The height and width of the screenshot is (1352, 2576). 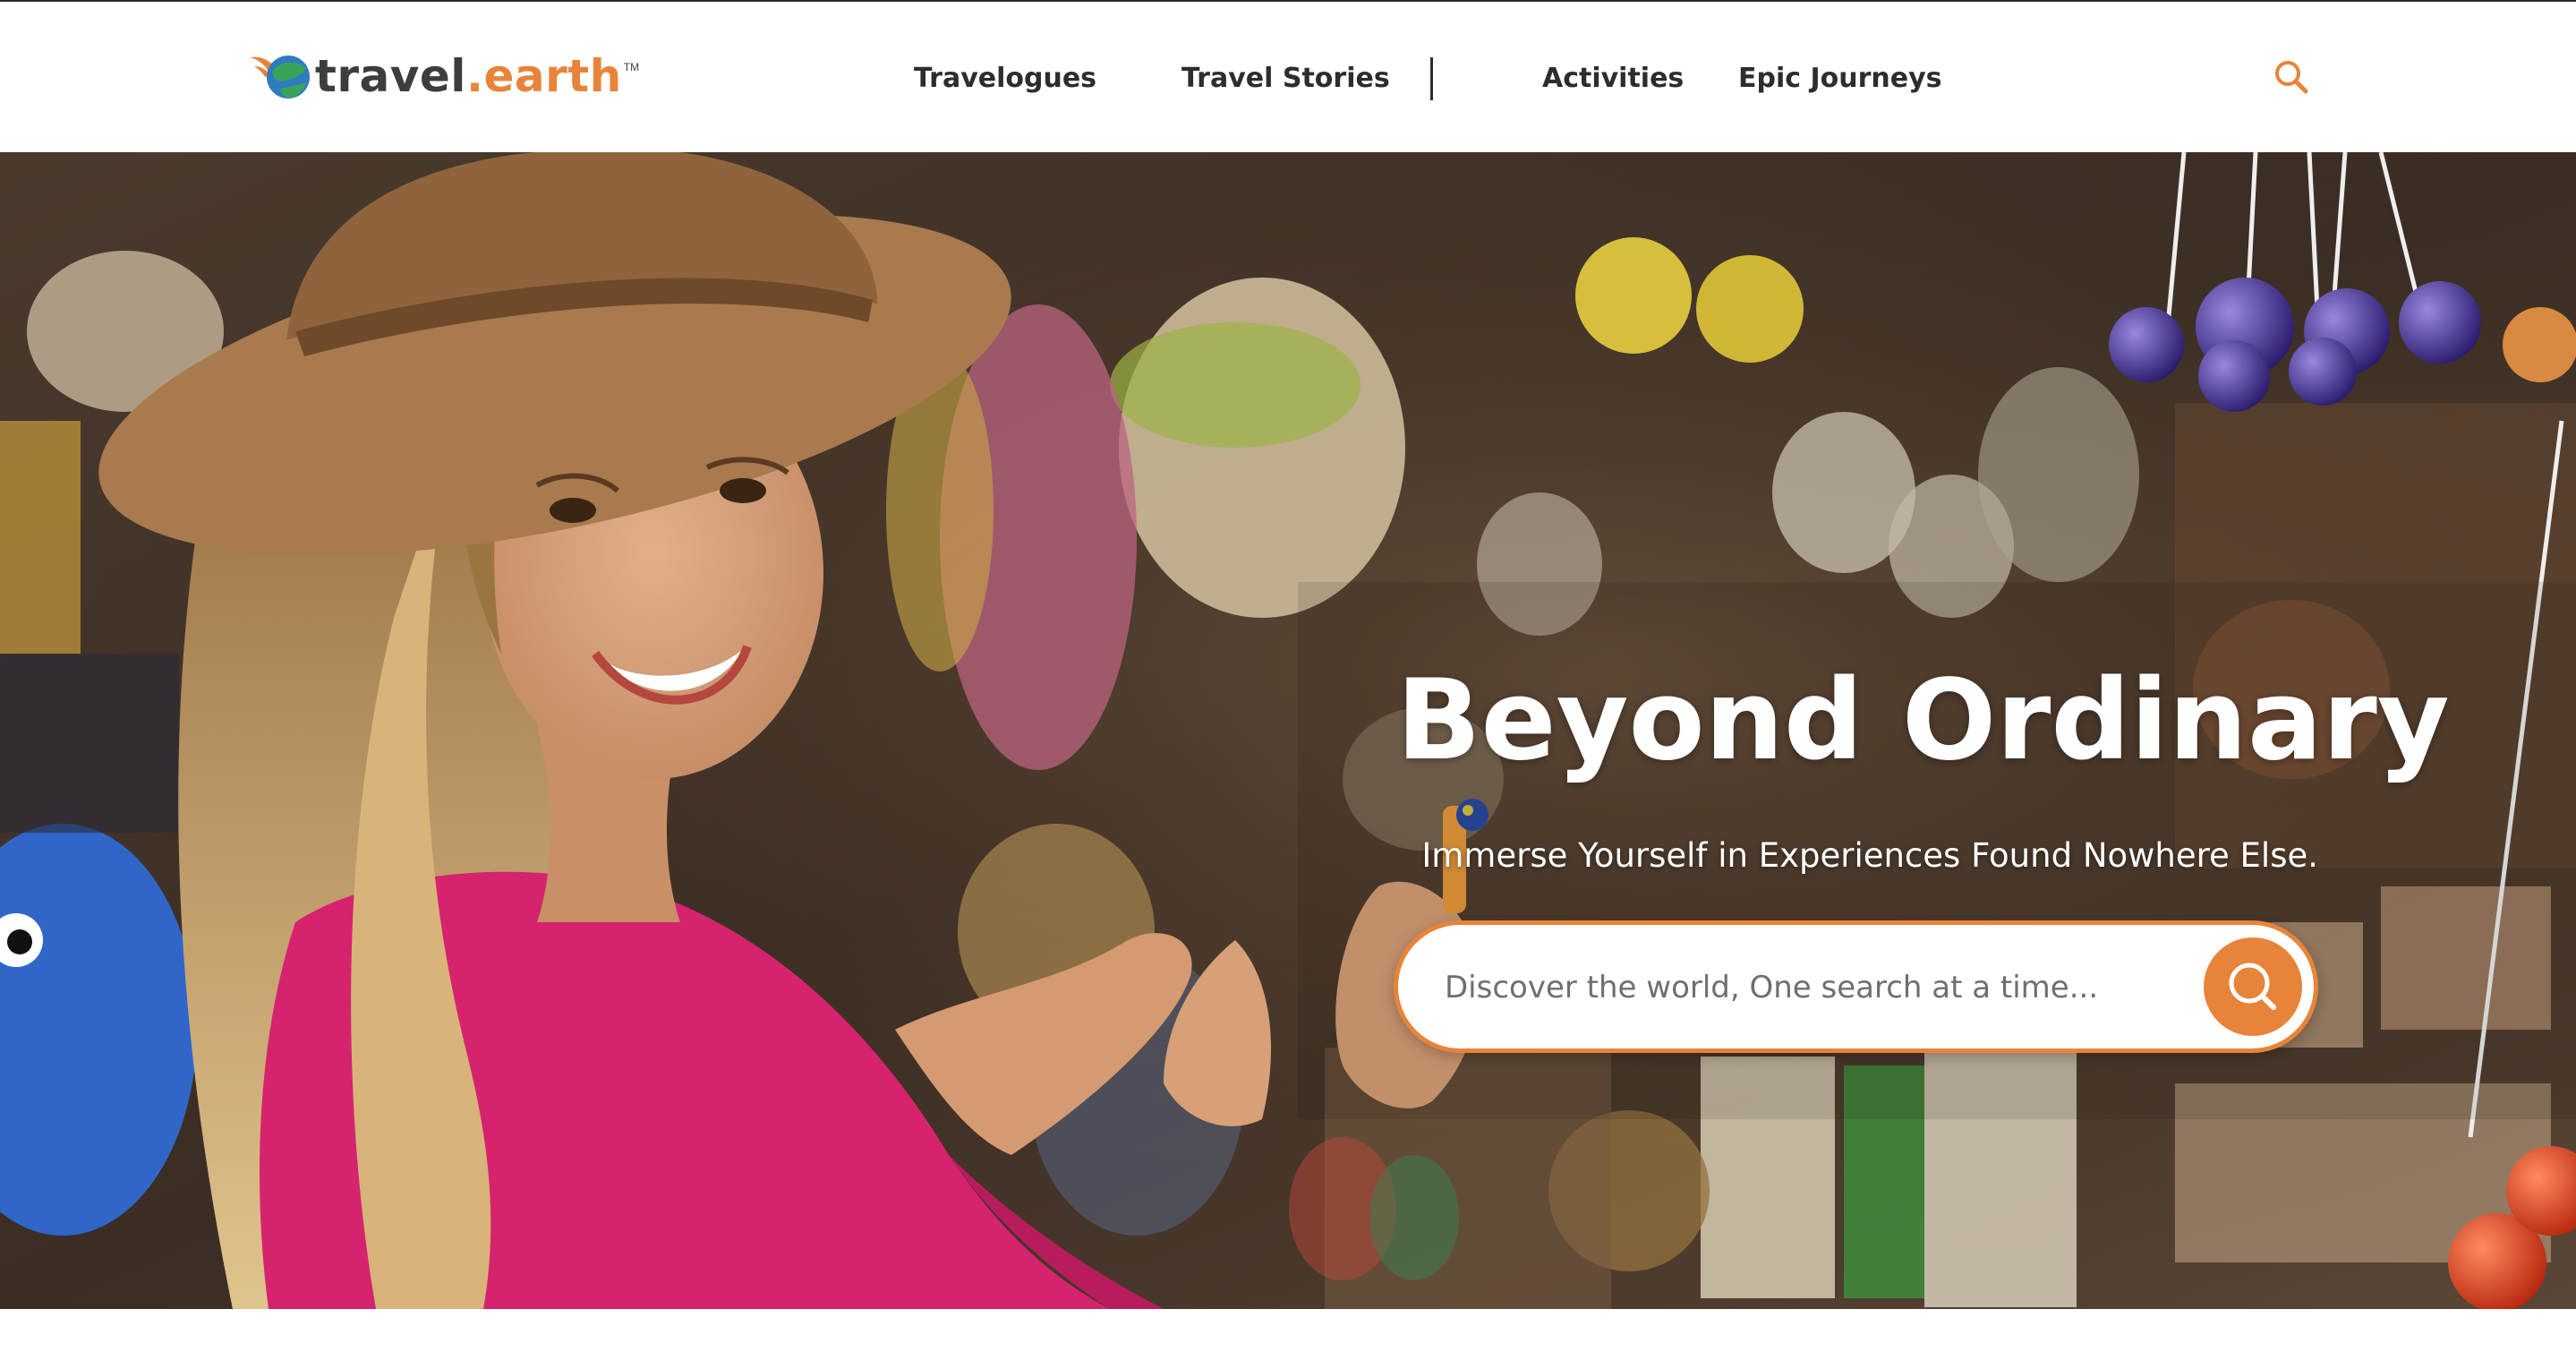 What do you see at coordinates (281, 76) in the screenshot?
I see `globe-plane-icon` at bounding box center [281, 76].